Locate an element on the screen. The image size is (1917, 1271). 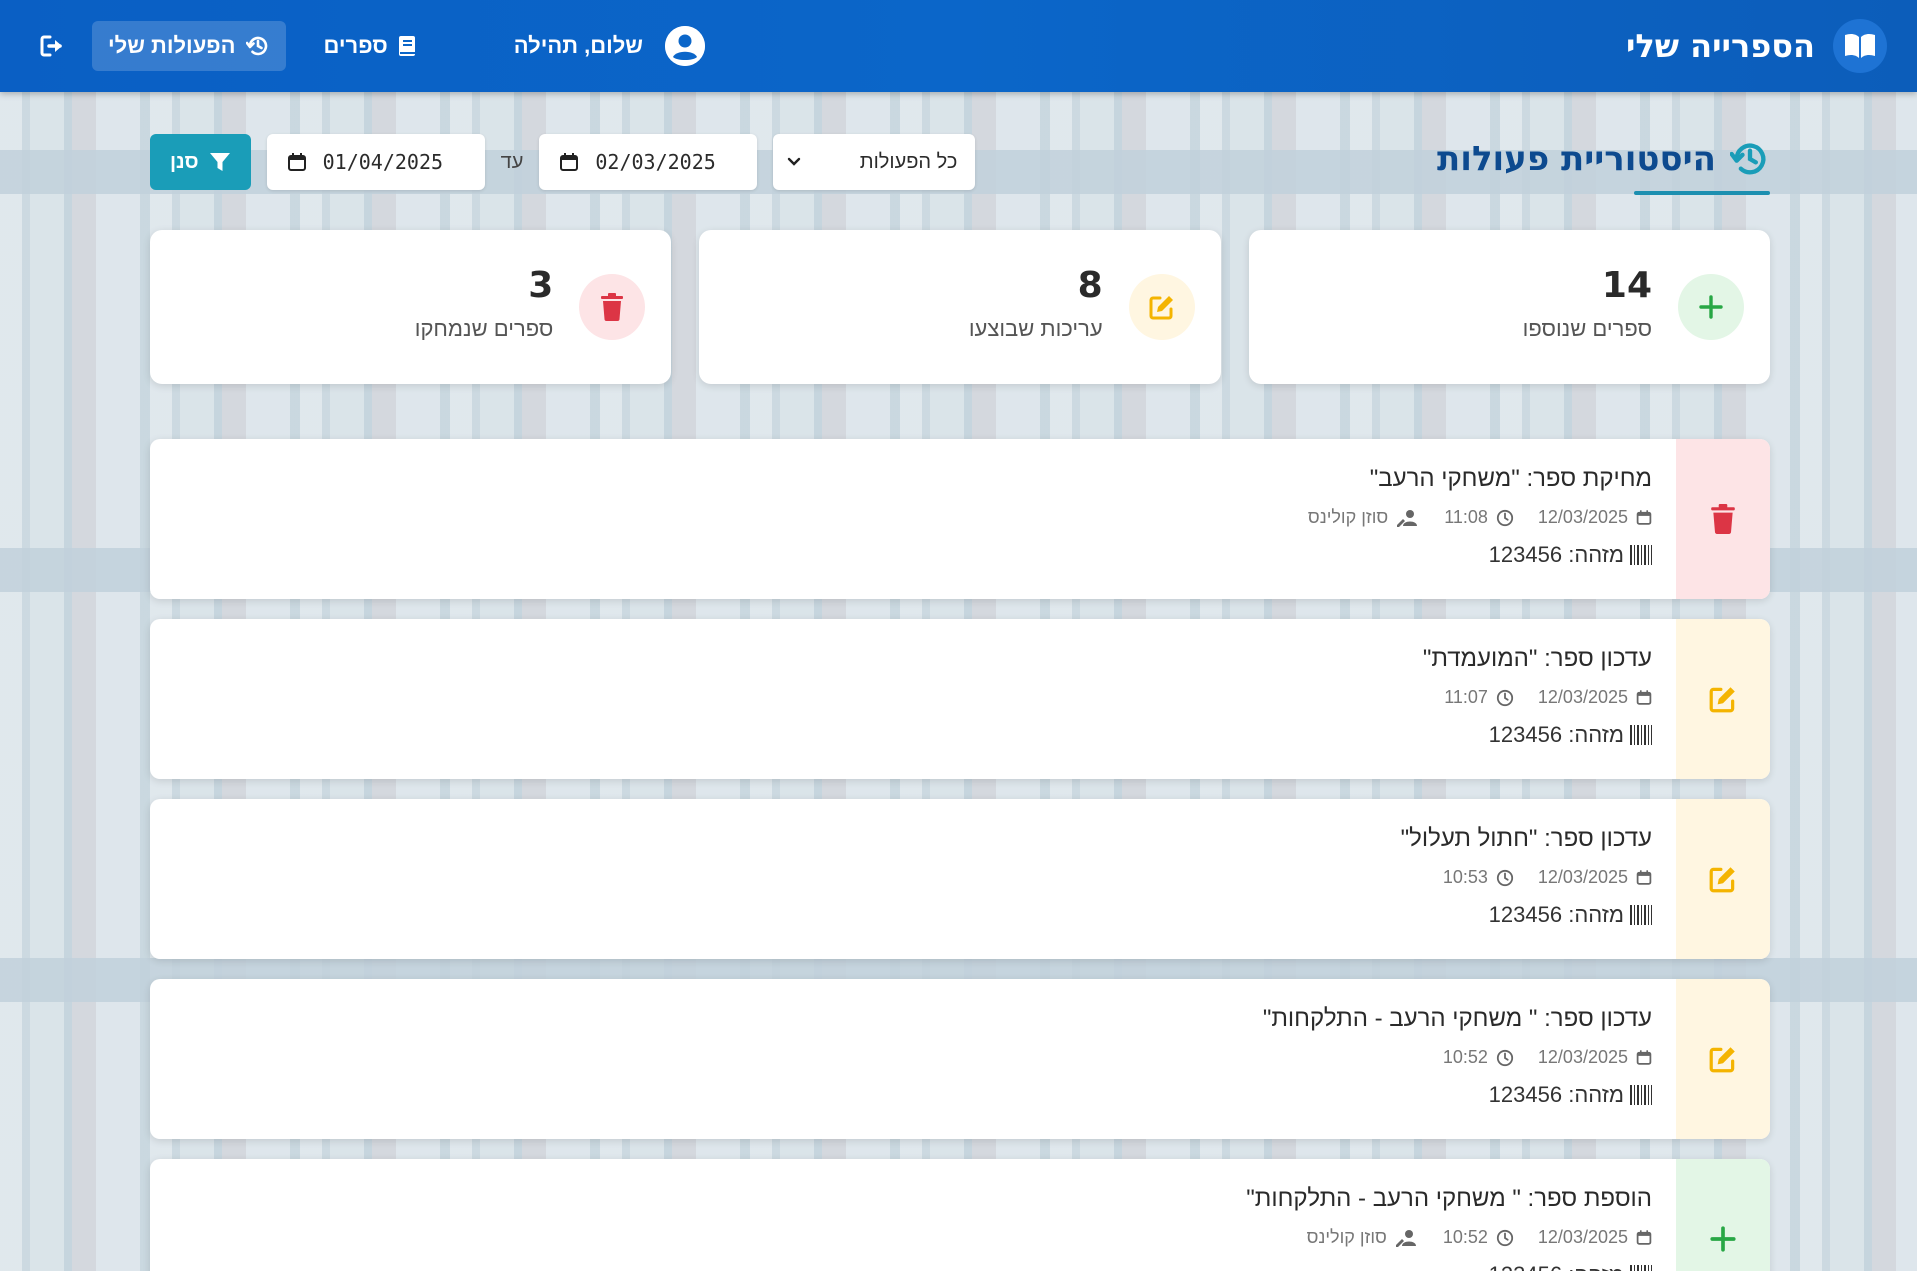
filter-button-label: סנן is located at coordinates (184, 161).